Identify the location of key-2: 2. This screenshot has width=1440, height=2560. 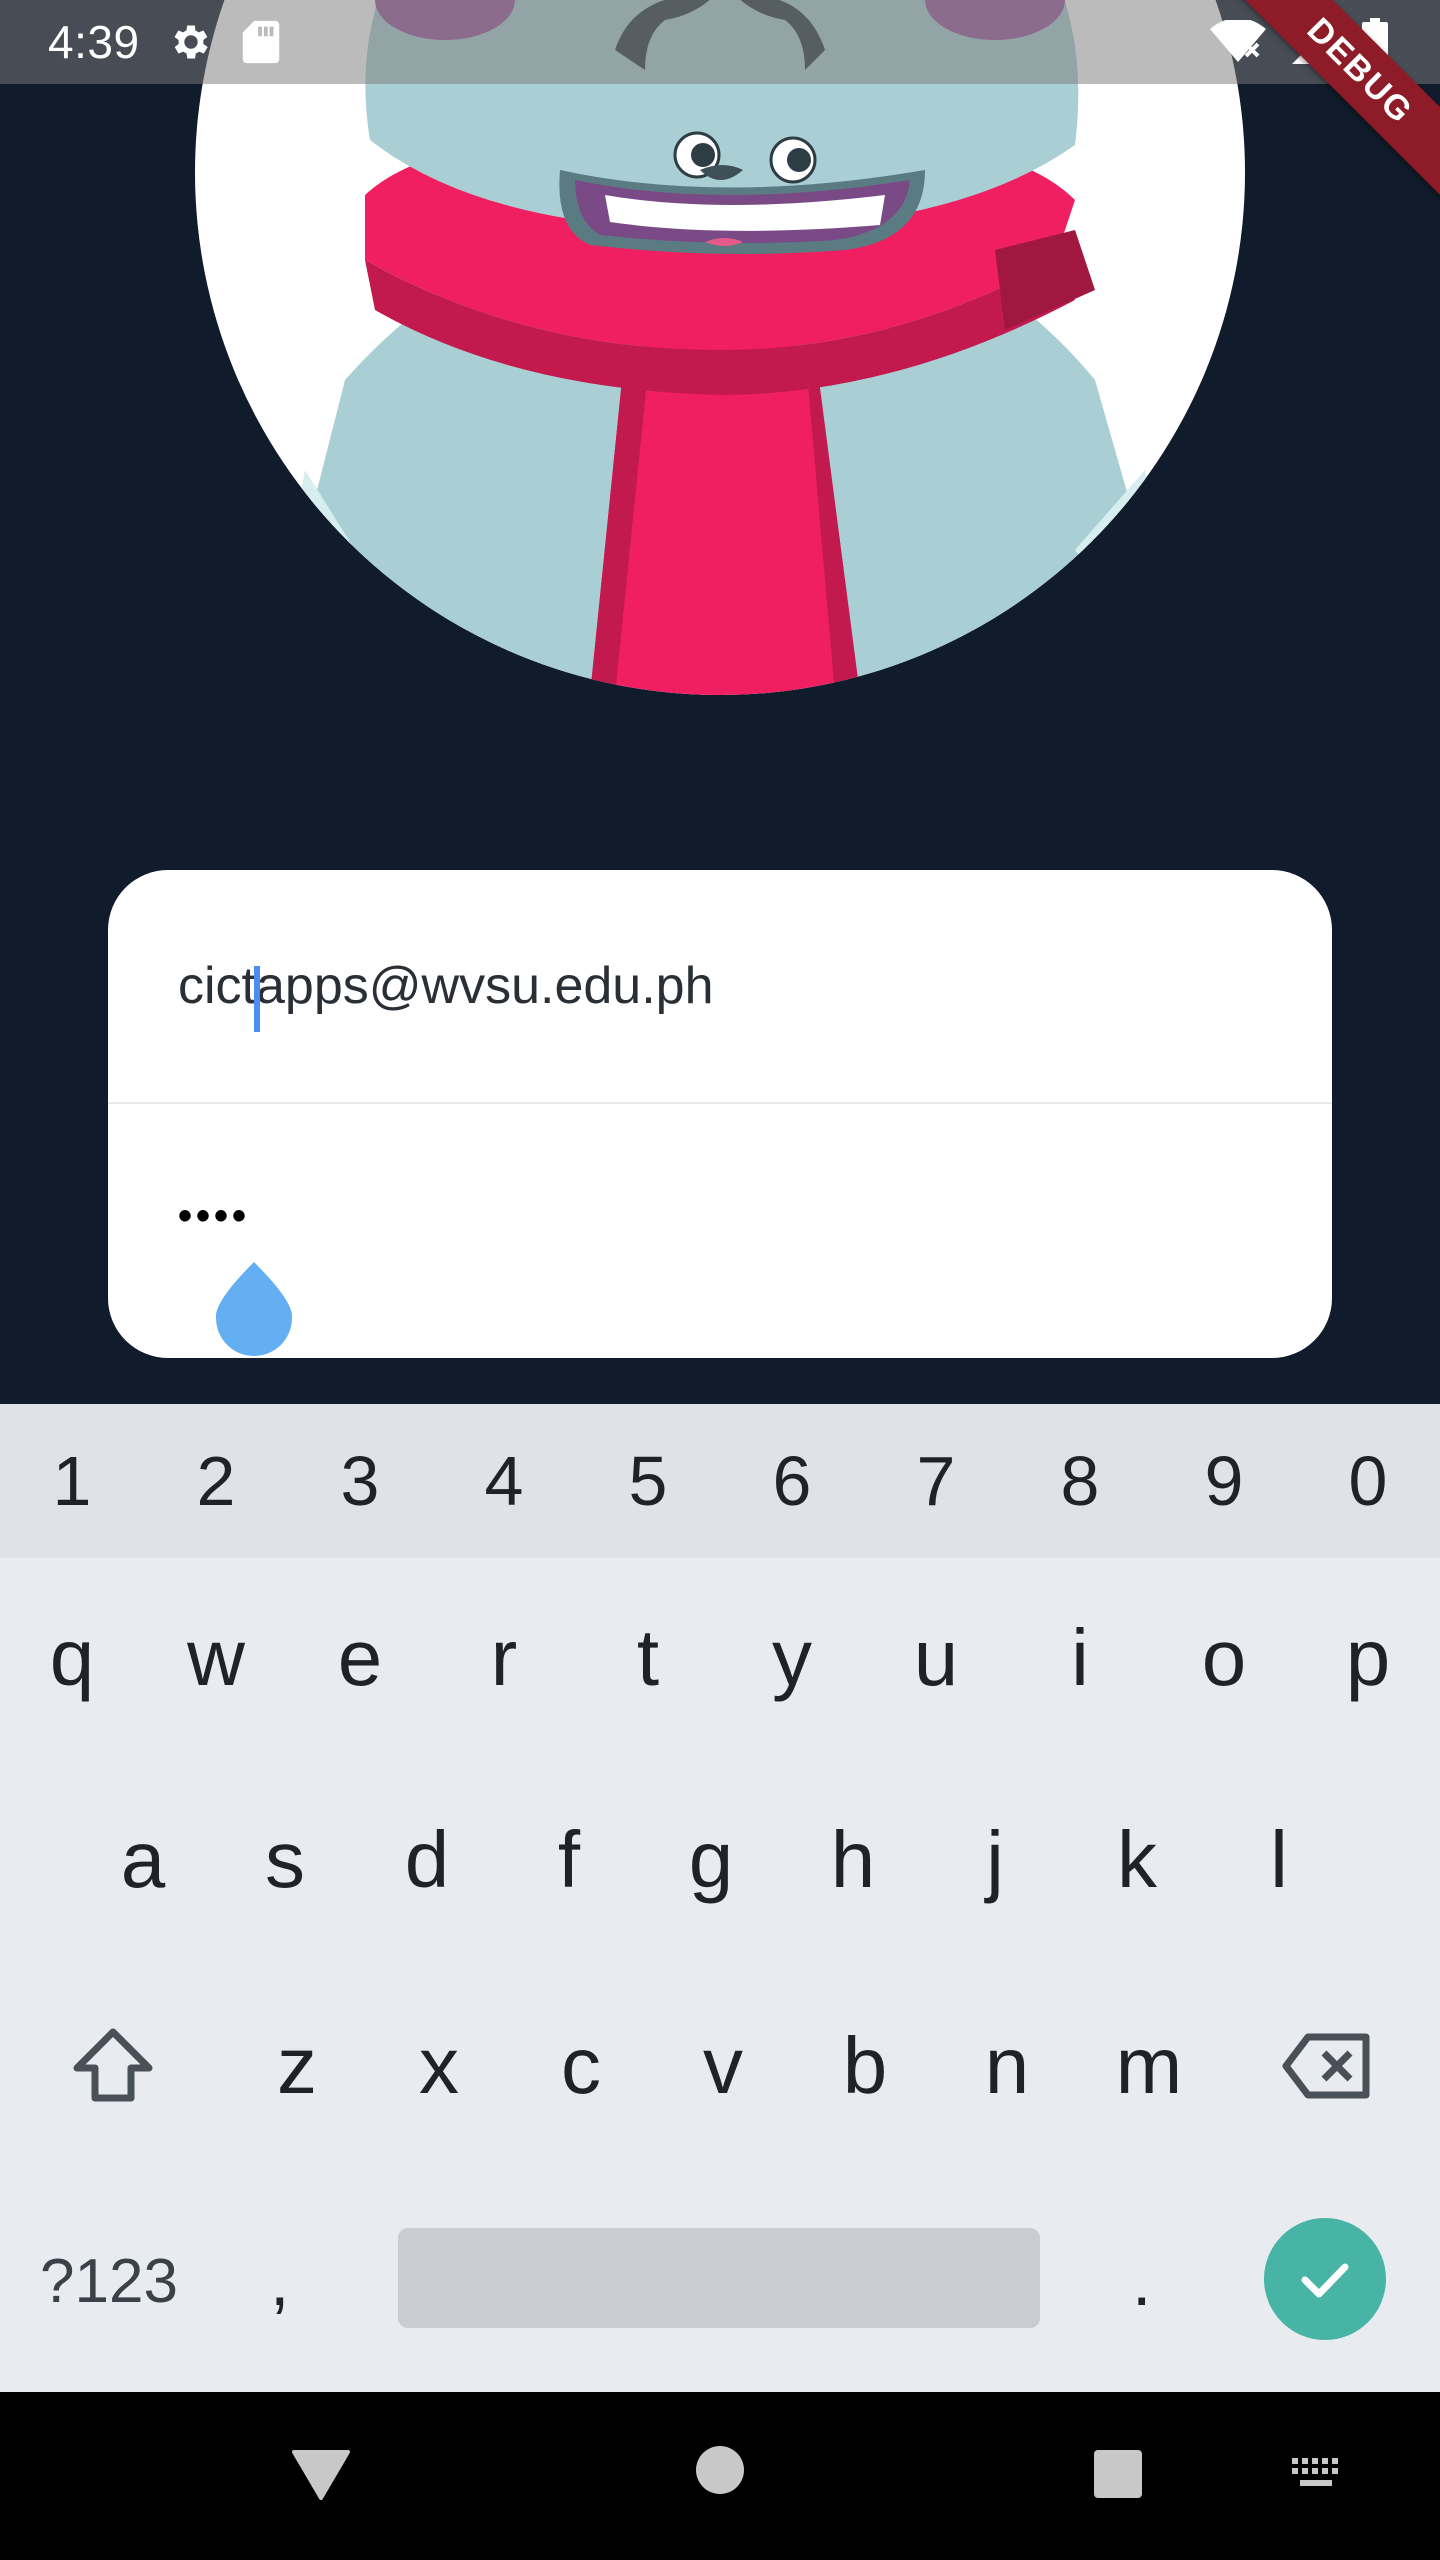
(216, 1481).